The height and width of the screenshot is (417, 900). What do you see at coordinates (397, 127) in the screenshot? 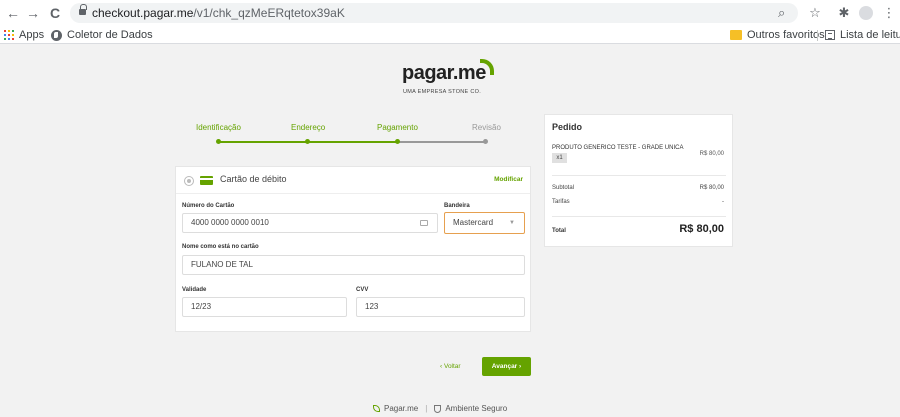
I see `step-pagamento-label: Pagamento` at bounding box center [397, 127].